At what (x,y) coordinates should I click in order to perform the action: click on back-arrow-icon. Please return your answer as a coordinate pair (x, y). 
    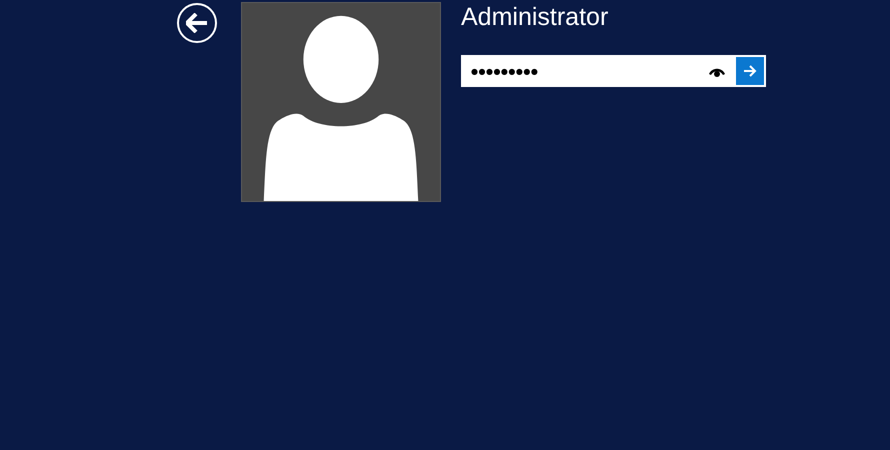
    Looking at the image, I should click on (197, 23).